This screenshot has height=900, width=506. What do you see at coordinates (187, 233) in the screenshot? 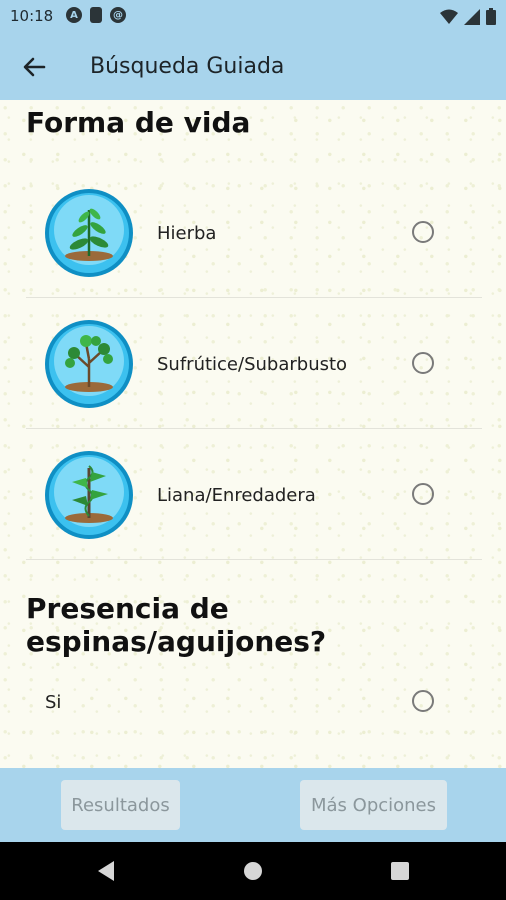
I see `option-label: Hierba` at bounding box center [187, 233].